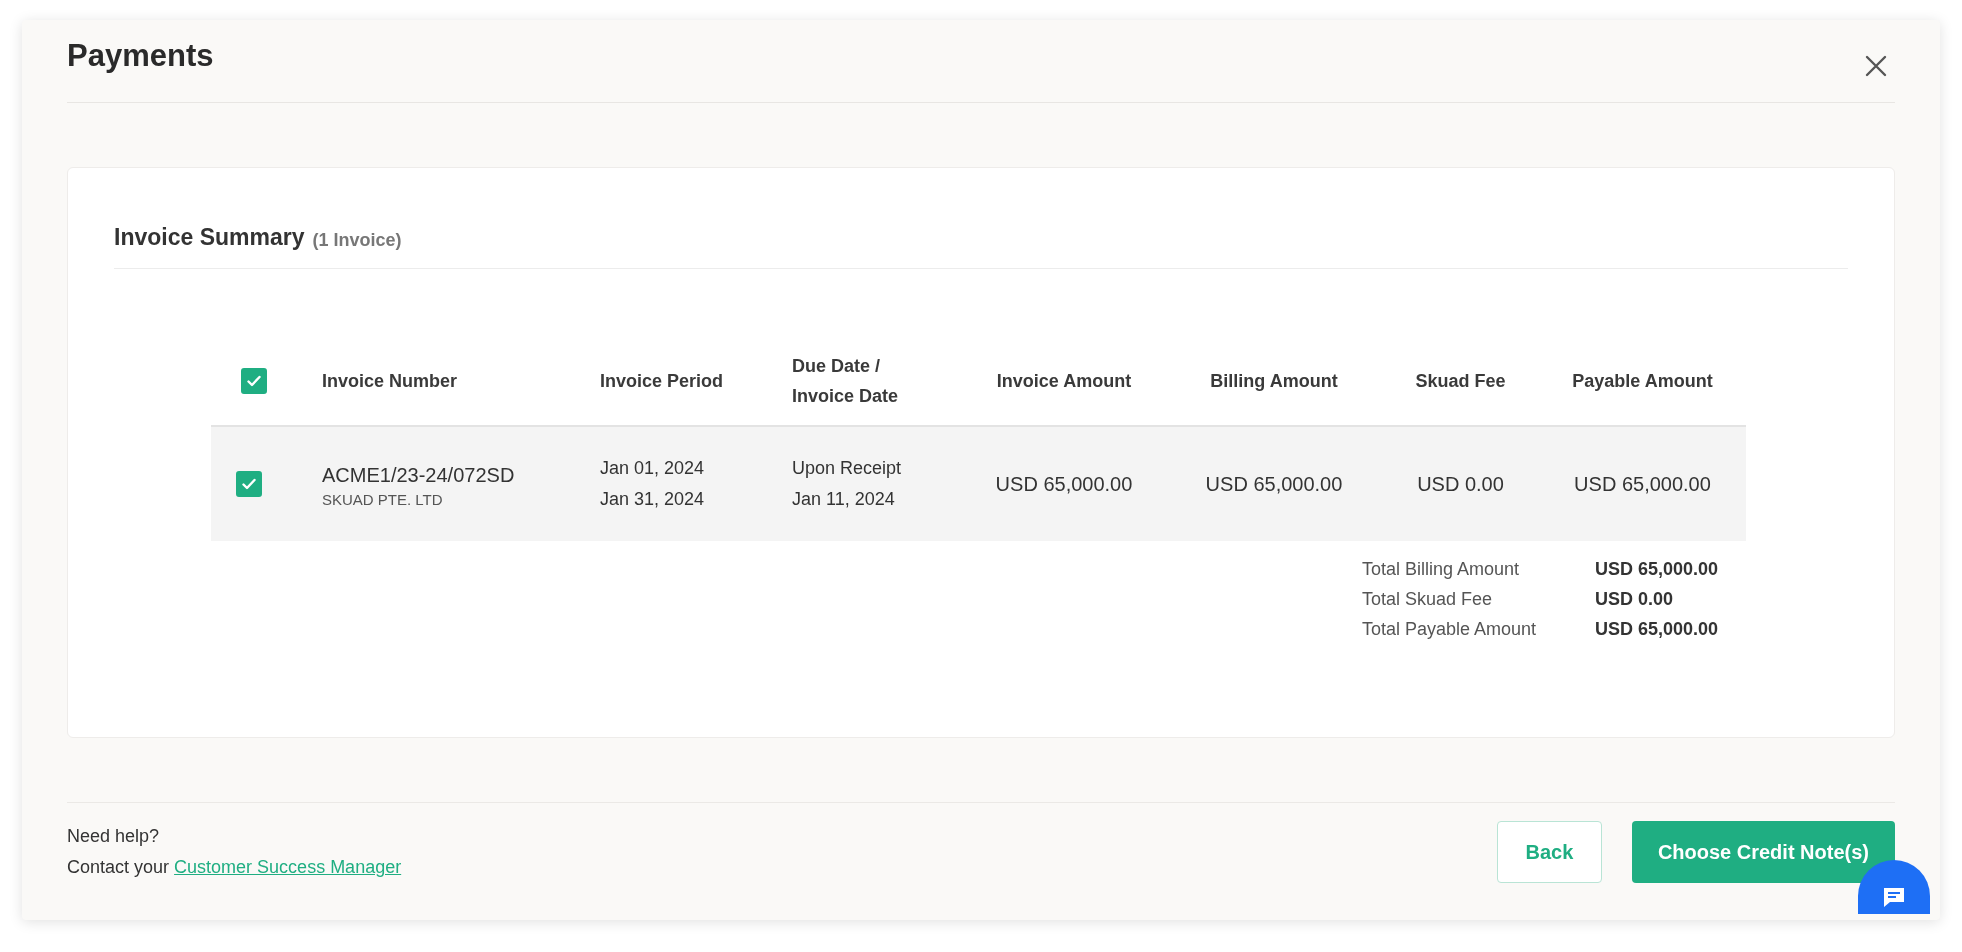 This screenshot has height=952, width=1962. Describe the element at coordinates (1274, 381) in the screenshot. I see `column-header: Billing Amount` at that location.